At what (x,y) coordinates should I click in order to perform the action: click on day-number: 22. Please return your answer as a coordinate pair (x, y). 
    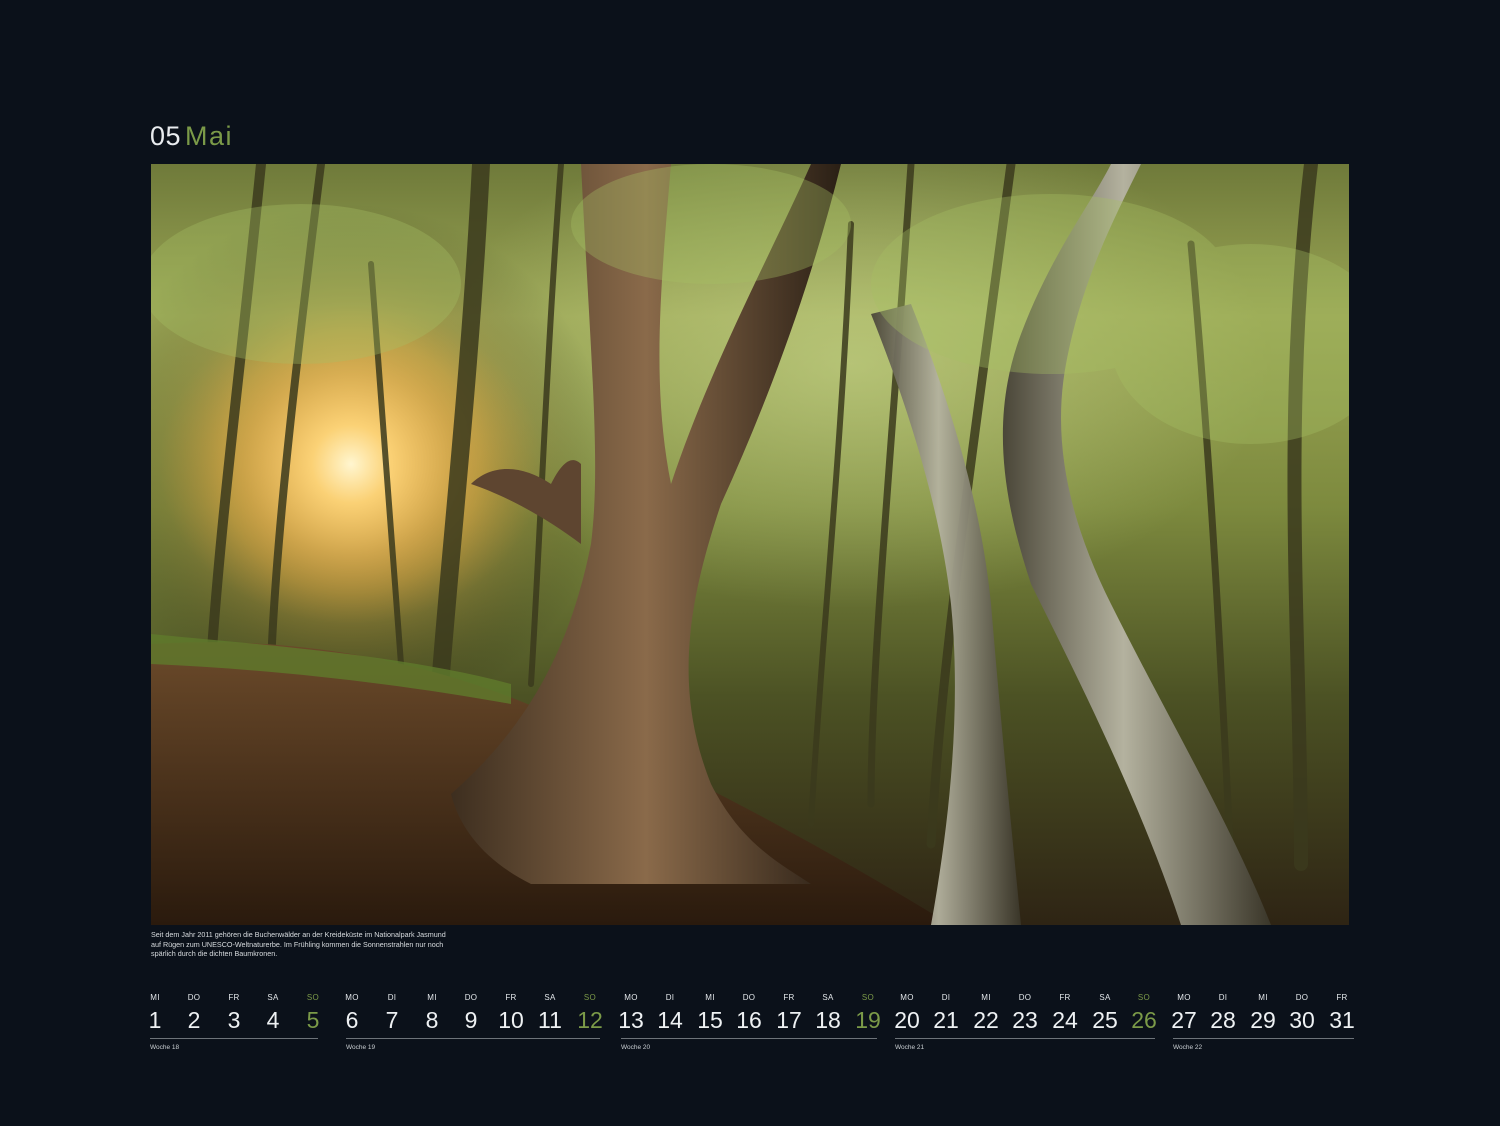
    Looking at the image, I should click on (986, 1020).